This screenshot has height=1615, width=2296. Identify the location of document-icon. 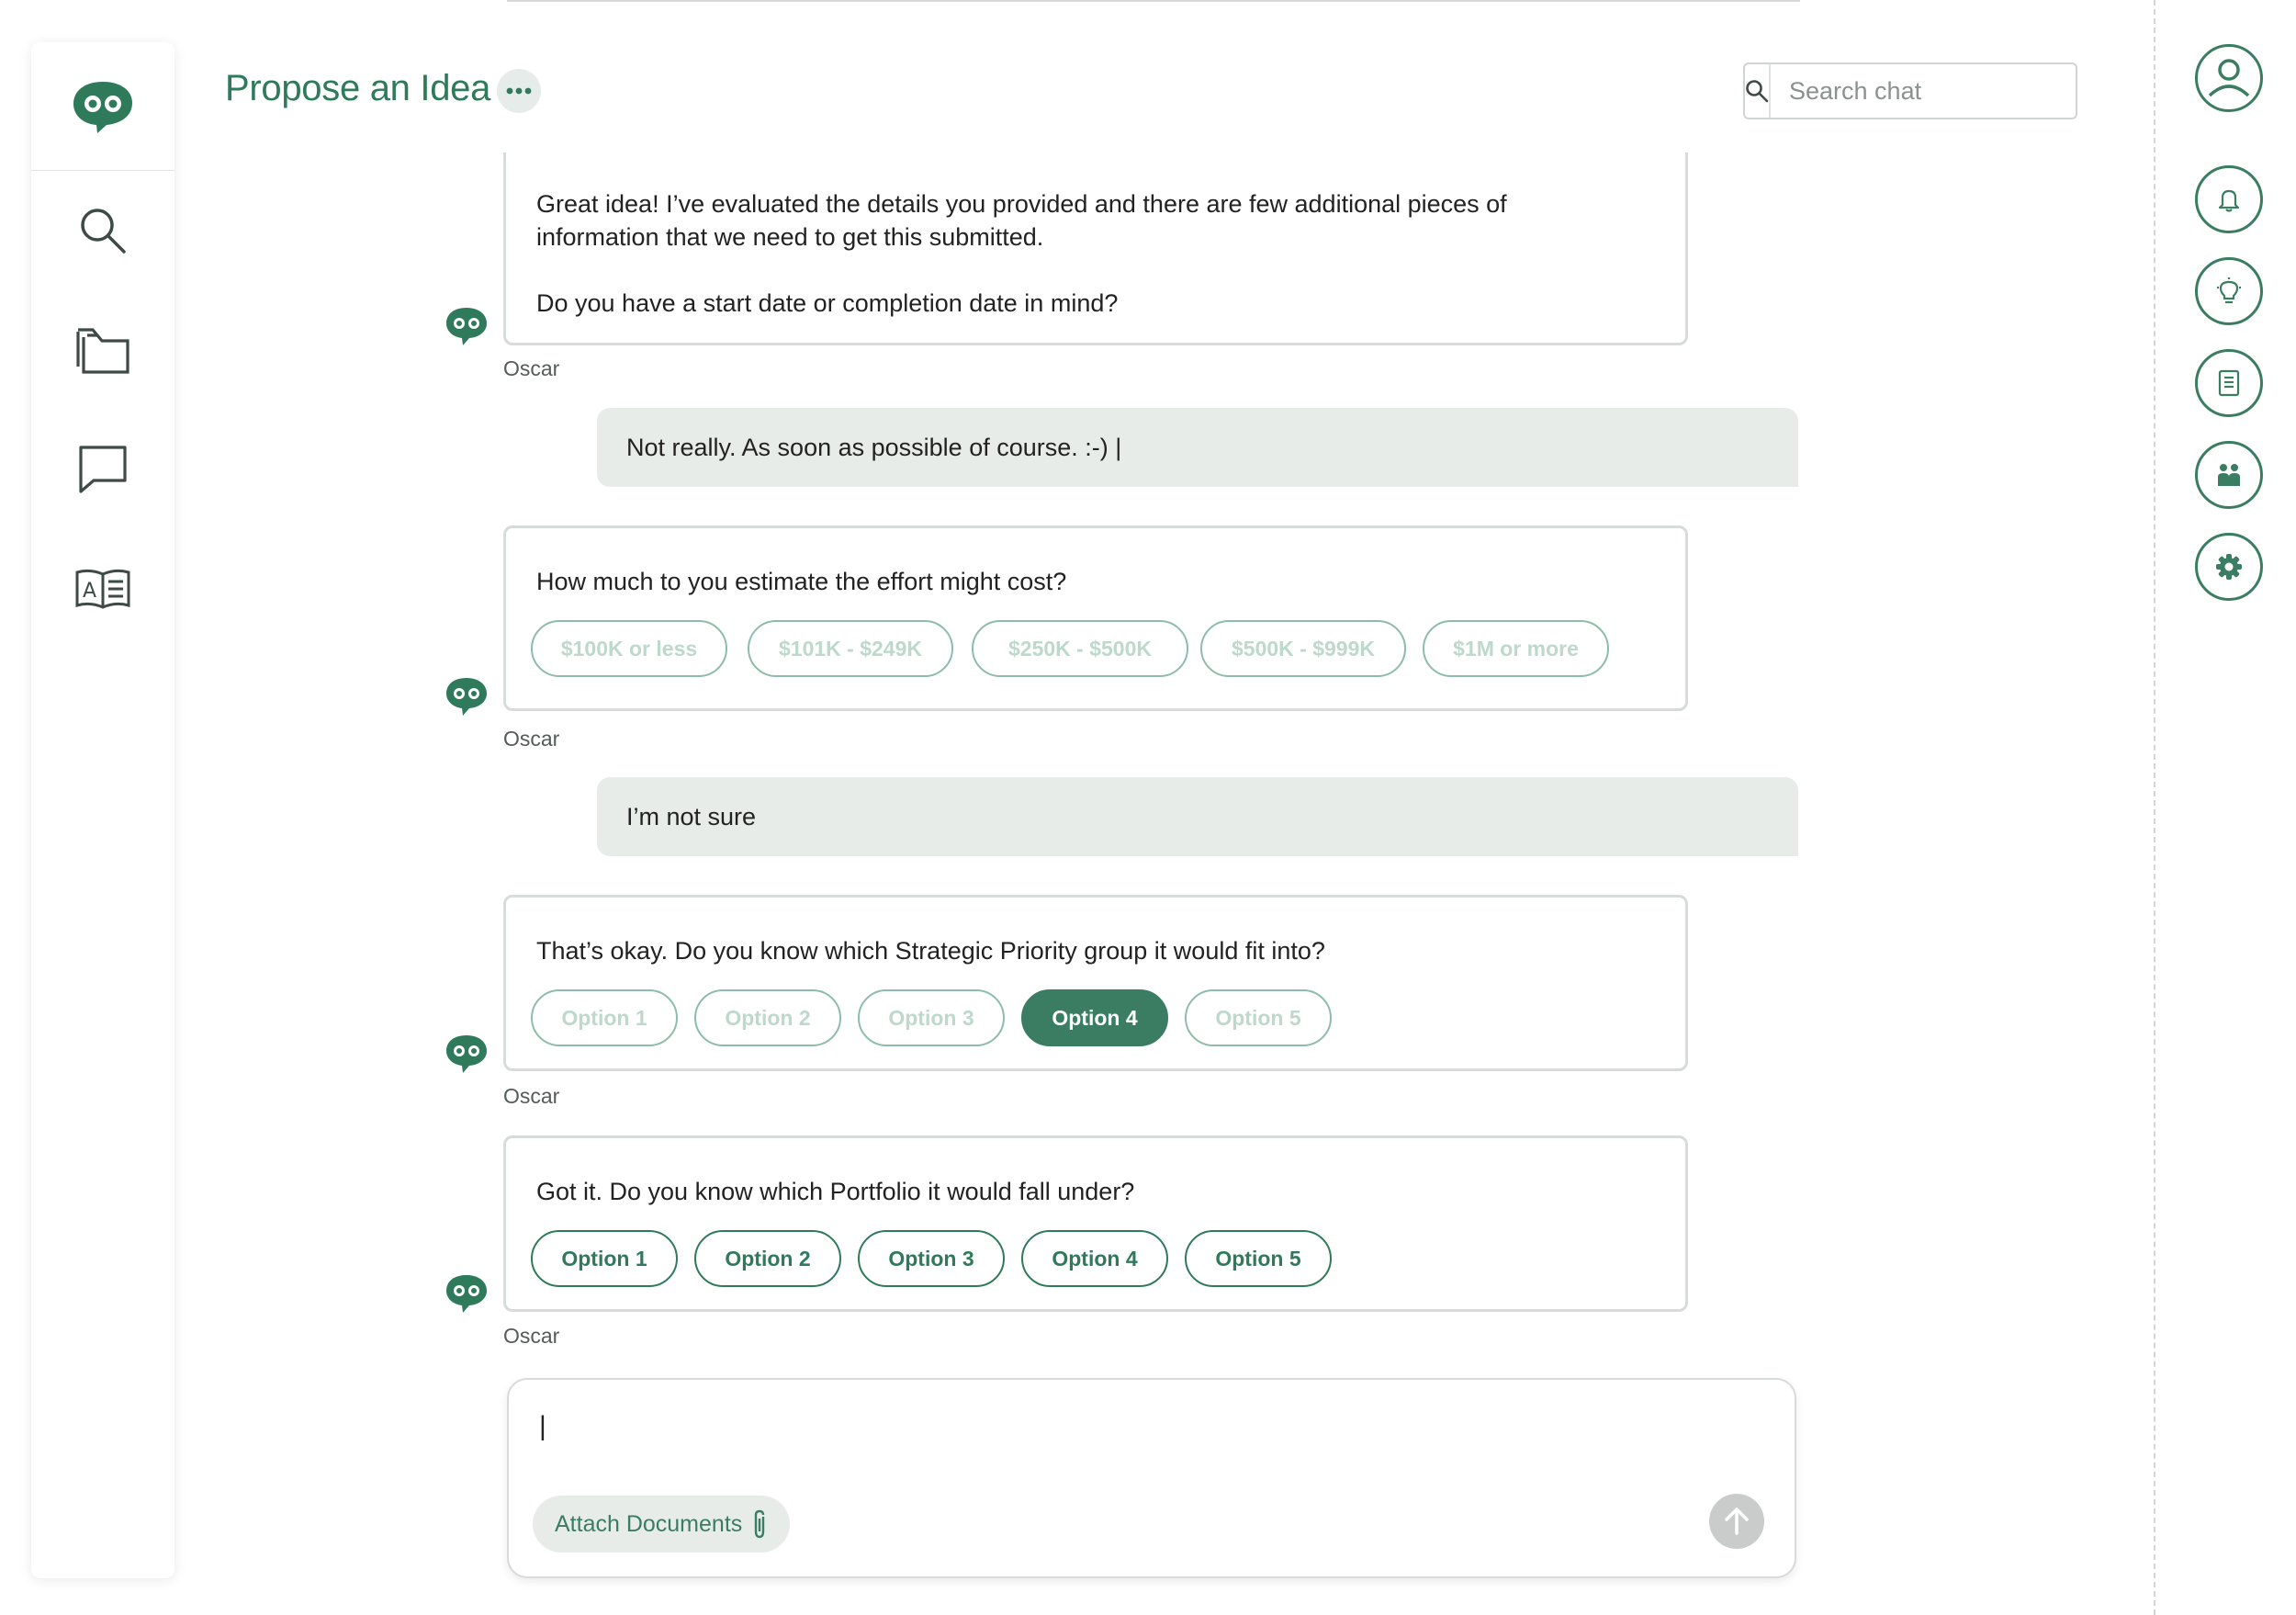
(2229, 383).